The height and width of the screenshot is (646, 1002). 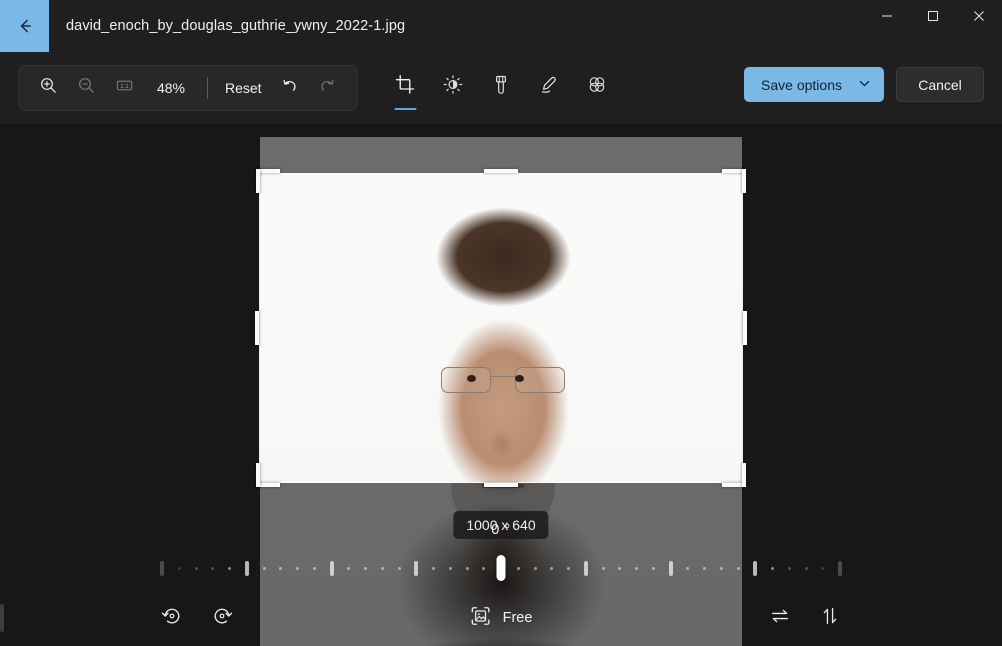 What do you see at coordinates (257, 328) in the screenshot?
I see `crop-handle-left` at bounding box center [257, 328].